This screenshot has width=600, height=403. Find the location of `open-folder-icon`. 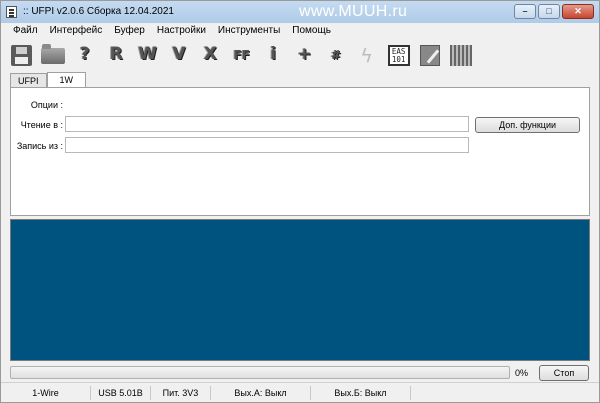

open-folder-icon is located at coordinates (53, 54).